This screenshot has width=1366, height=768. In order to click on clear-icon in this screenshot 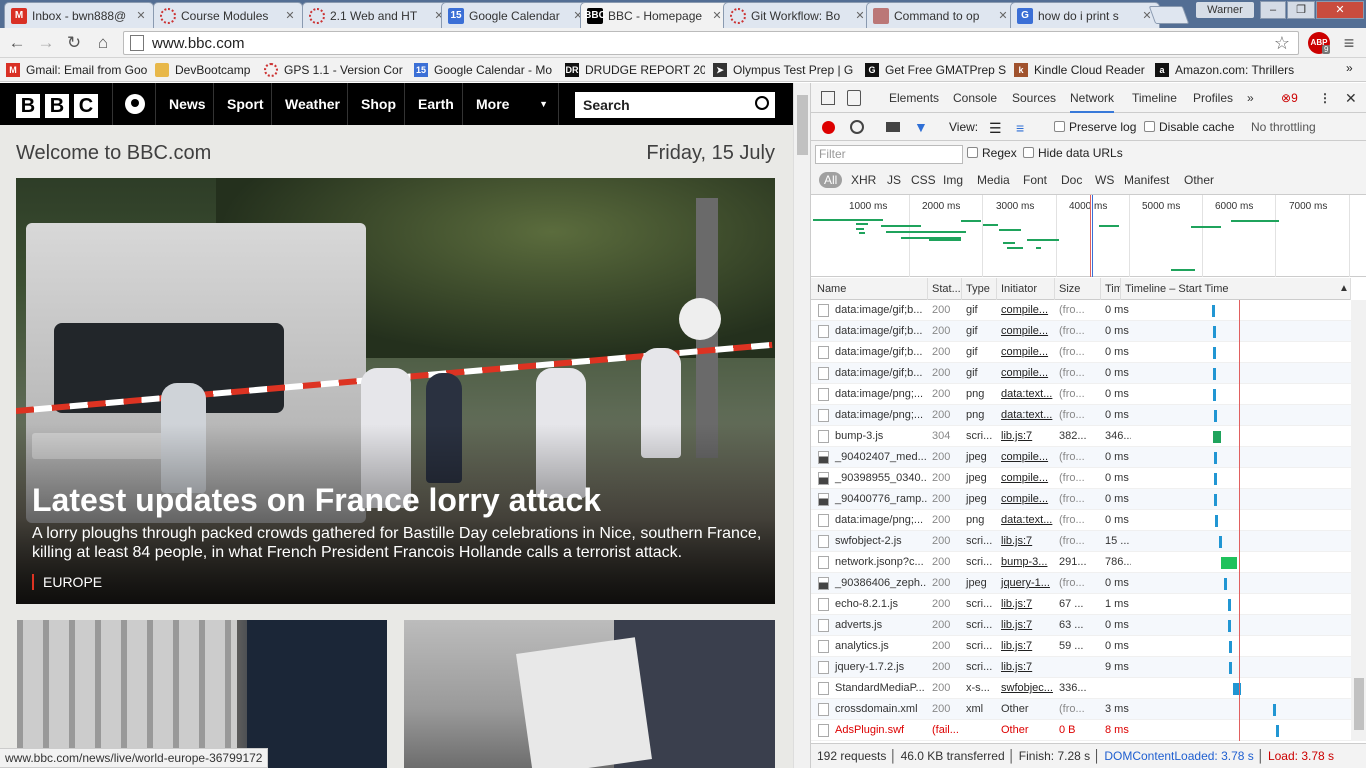, I will do `click(857, 127)`.